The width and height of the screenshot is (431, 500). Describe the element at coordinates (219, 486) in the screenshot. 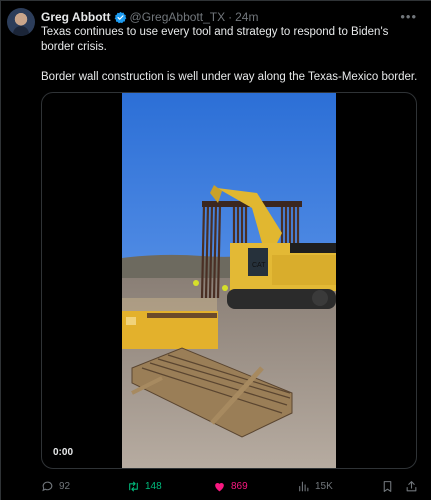

I see `like-icon` at that location.